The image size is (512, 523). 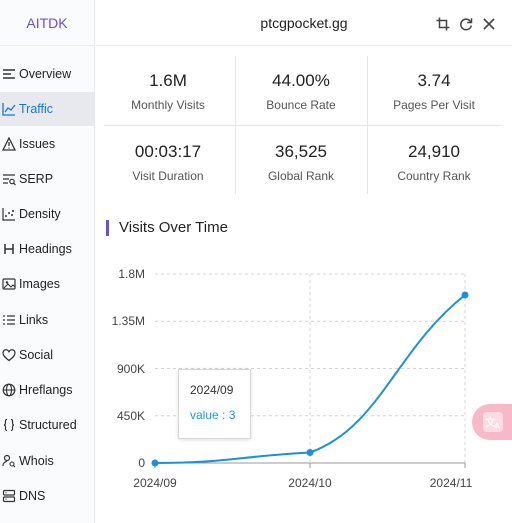 I want to click on y-tick-label: 1.8M, so click(x=131, y=274).